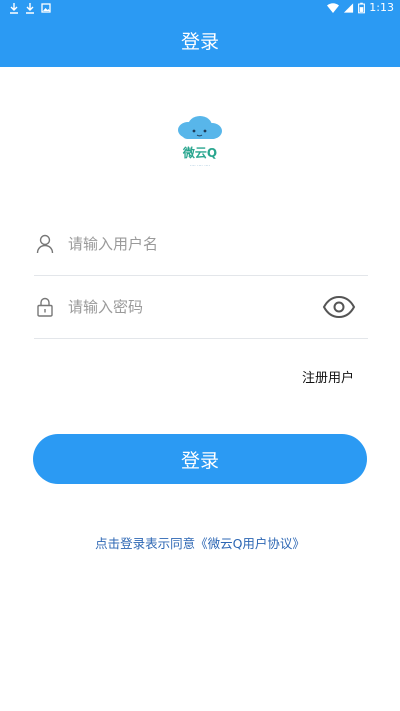 Image resolution: width=400 pixels, height=711 pixels. What do you see at coordinates (46, 8) in the screenshot?
I see `image-notification-icon` at bounding box center [46, 8].